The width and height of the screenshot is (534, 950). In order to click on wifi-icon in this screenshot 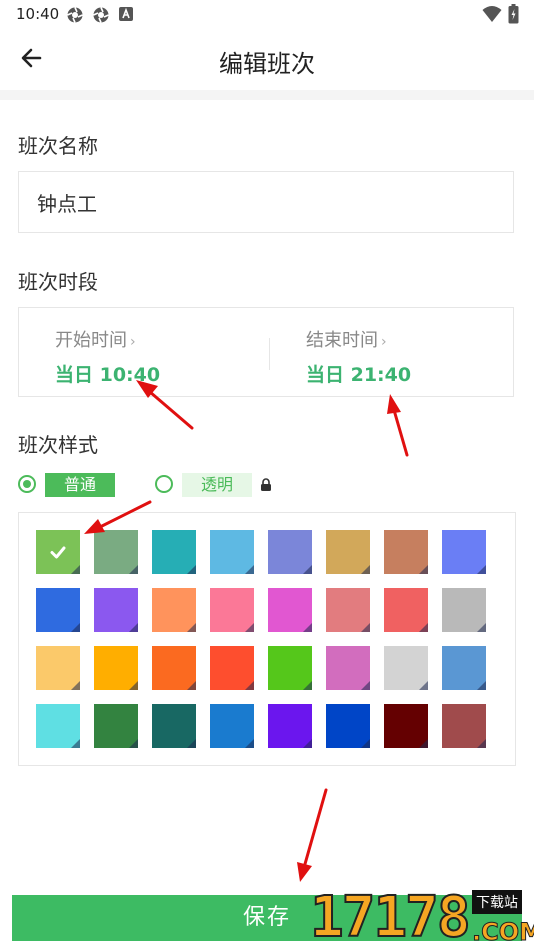, I will do `click(492, 14)`.